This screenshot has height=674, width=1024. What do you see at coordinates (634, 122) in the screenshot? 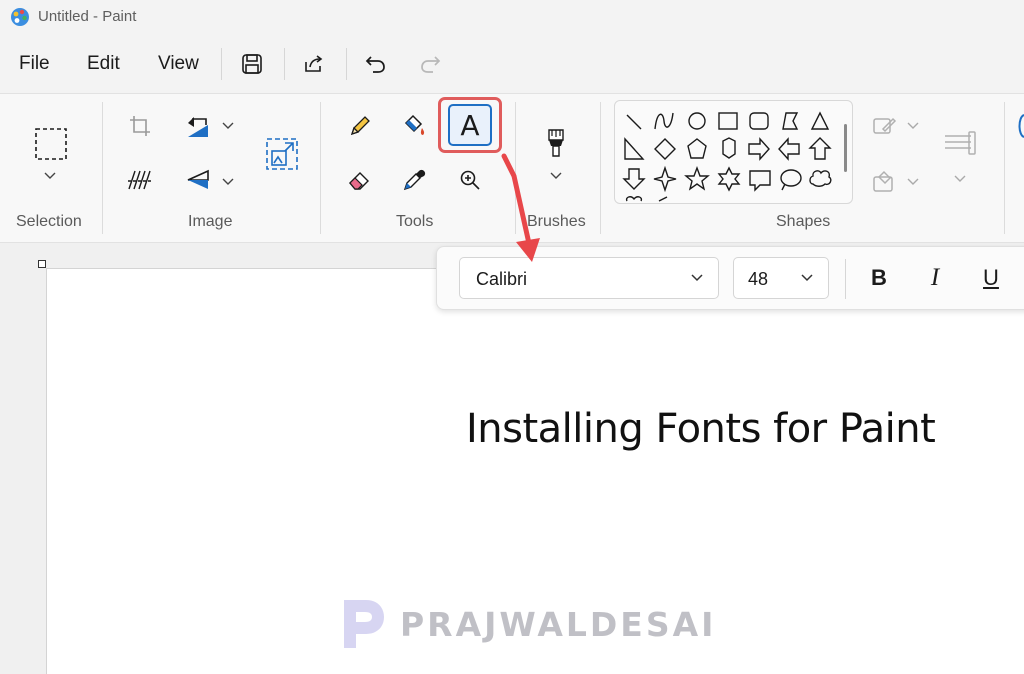
I see `line-shape-icon` at bounding box center [634, 122].